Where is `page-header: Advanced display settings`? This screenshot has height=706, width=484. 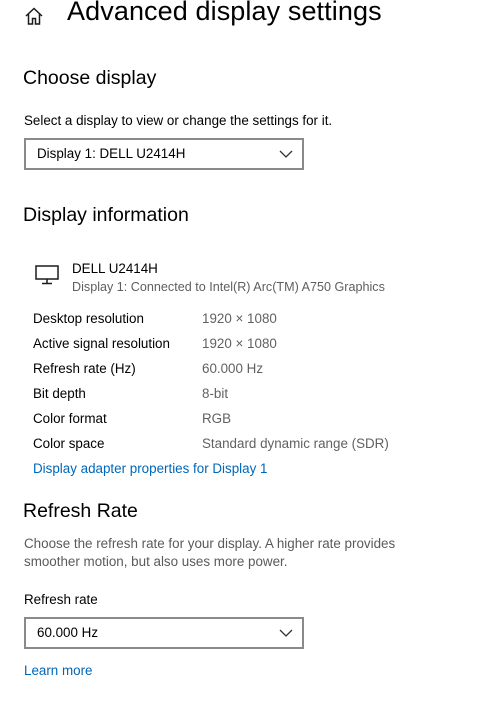
page-header: Advanced display settings is located at coordinates (242, 20).